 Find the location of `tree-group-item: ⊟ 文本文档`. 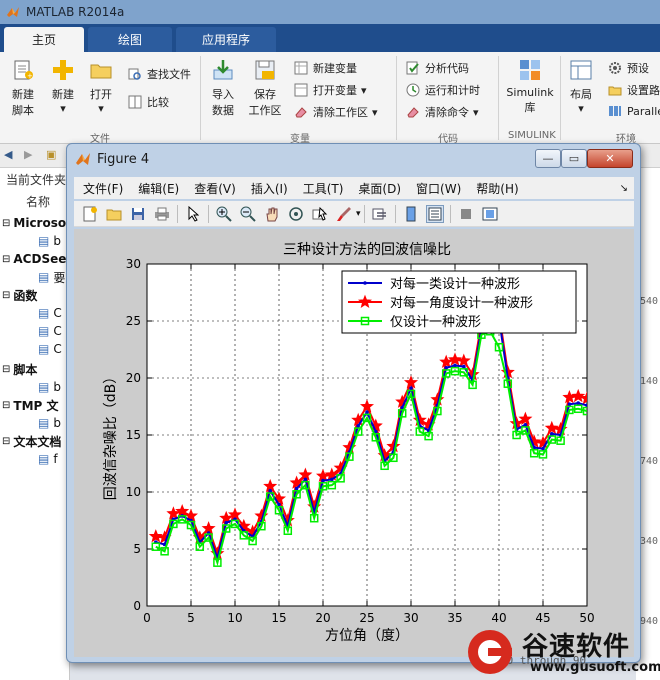

tree-group-item: ⊟ 文本文档 is located at coordinates (31, 441).